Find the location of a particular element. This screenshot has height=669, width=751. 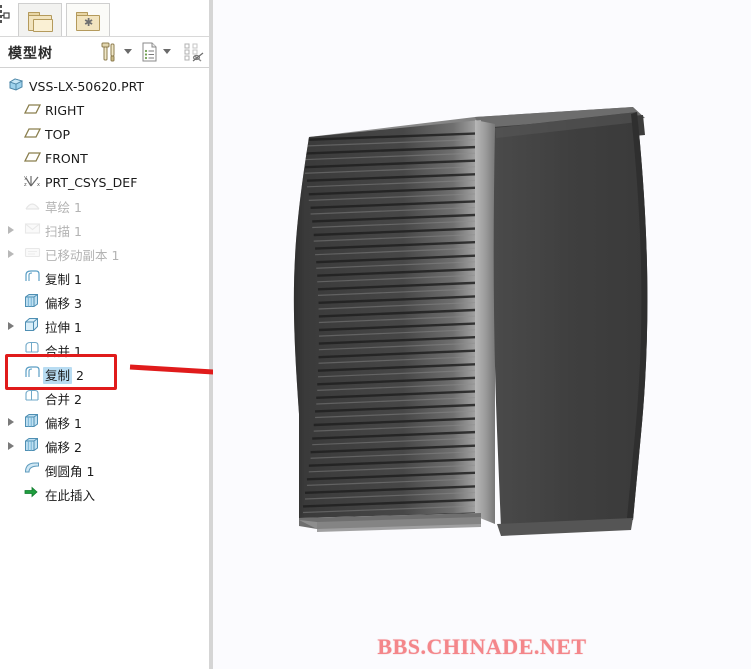

folder-star-icon: ✱ is located at coordinates (88, 21).